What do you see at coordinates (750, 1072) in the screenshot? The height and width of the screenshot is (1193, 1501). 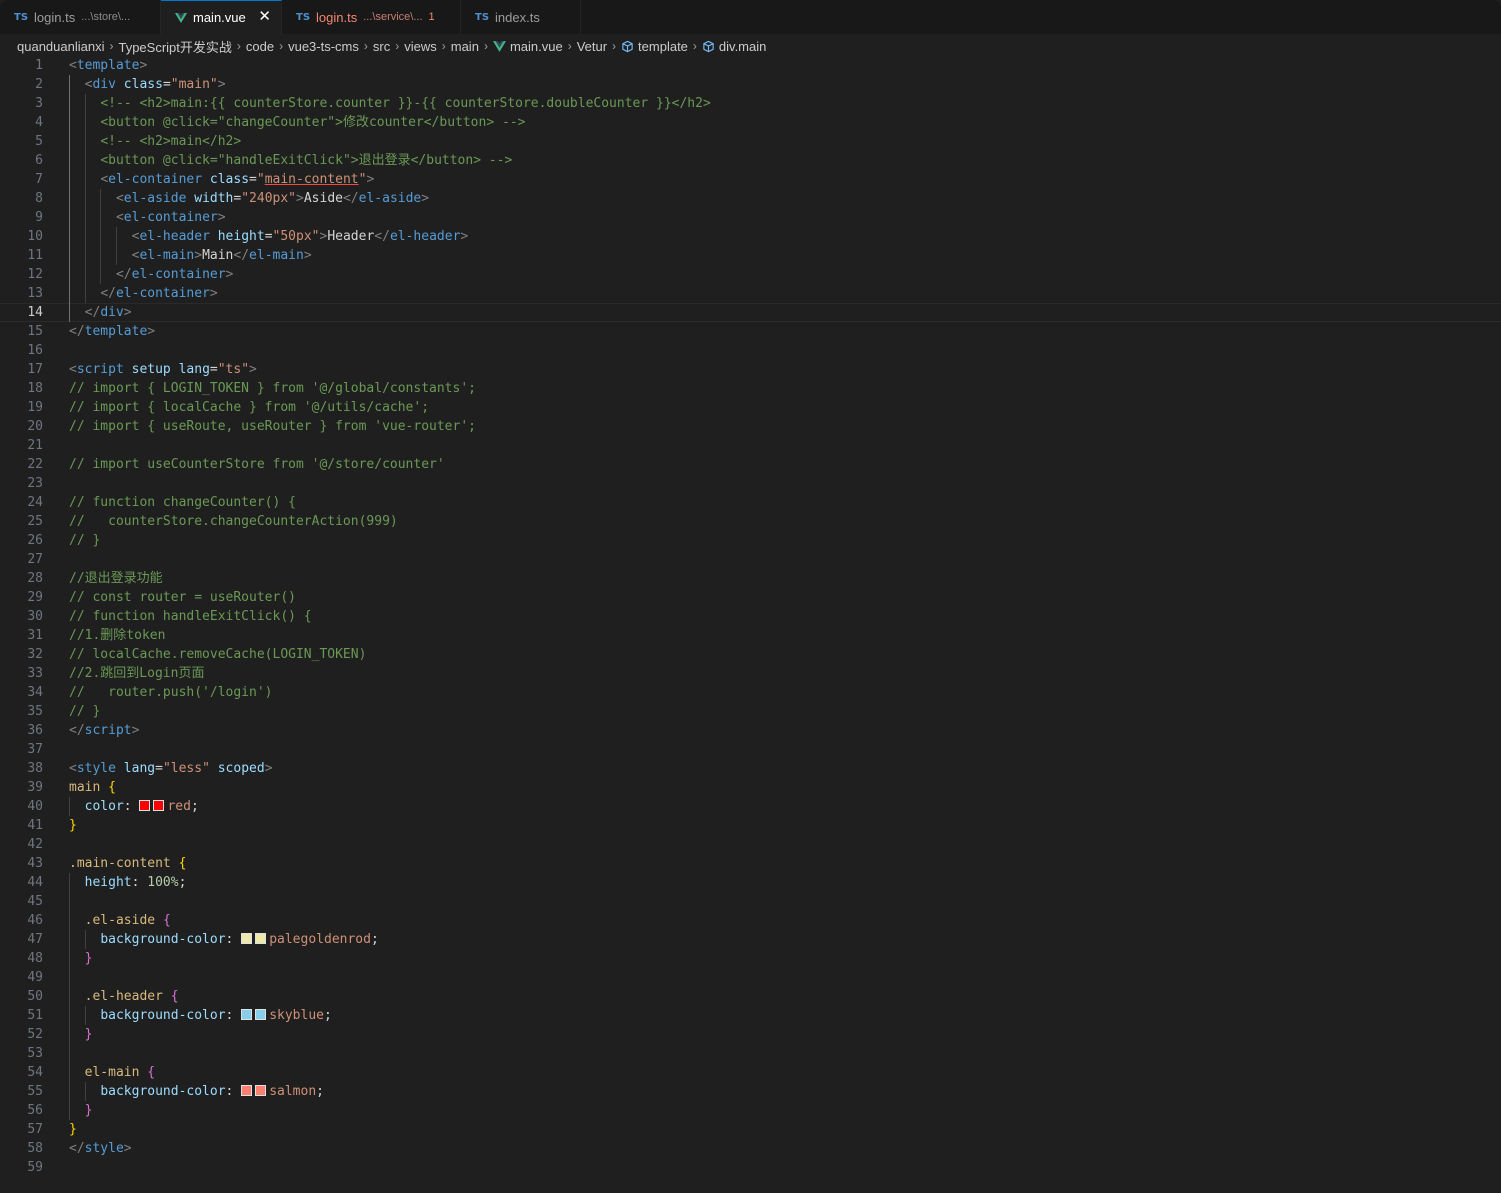 I see `code-line: 54 el-main {` at bounding box center [750, 1072].